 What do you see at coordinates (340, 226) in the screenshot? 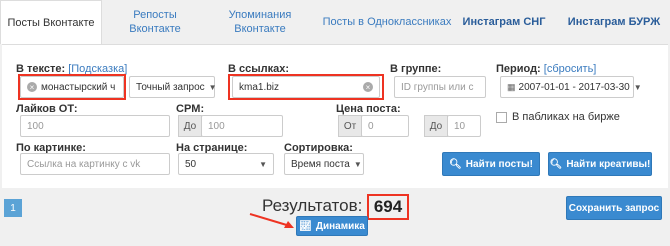
I see `dynamics-label: Динамика` at bounding box center [340, 226].